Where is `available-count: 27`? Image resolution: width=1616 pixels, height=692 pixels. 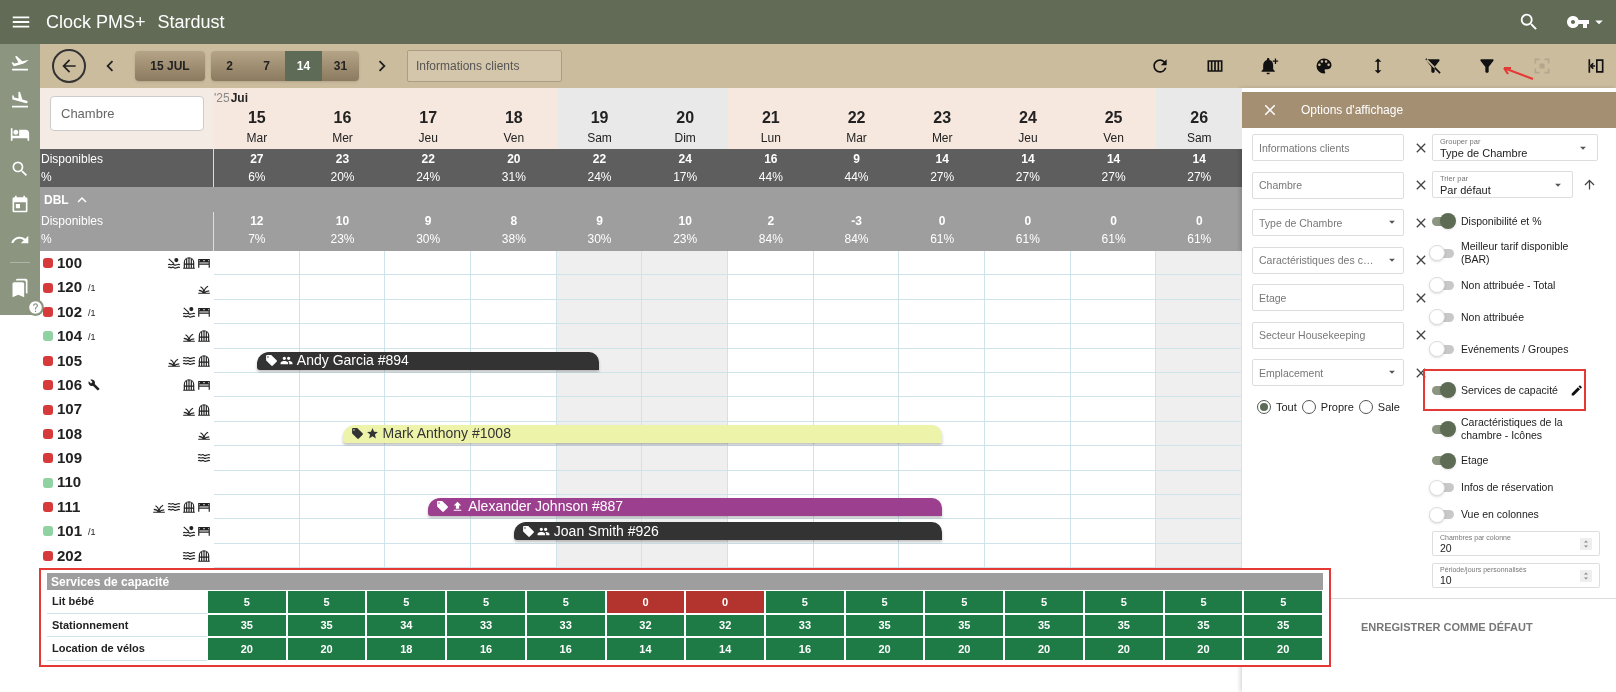 available-count: 27 is located at coordinates (257, 159).